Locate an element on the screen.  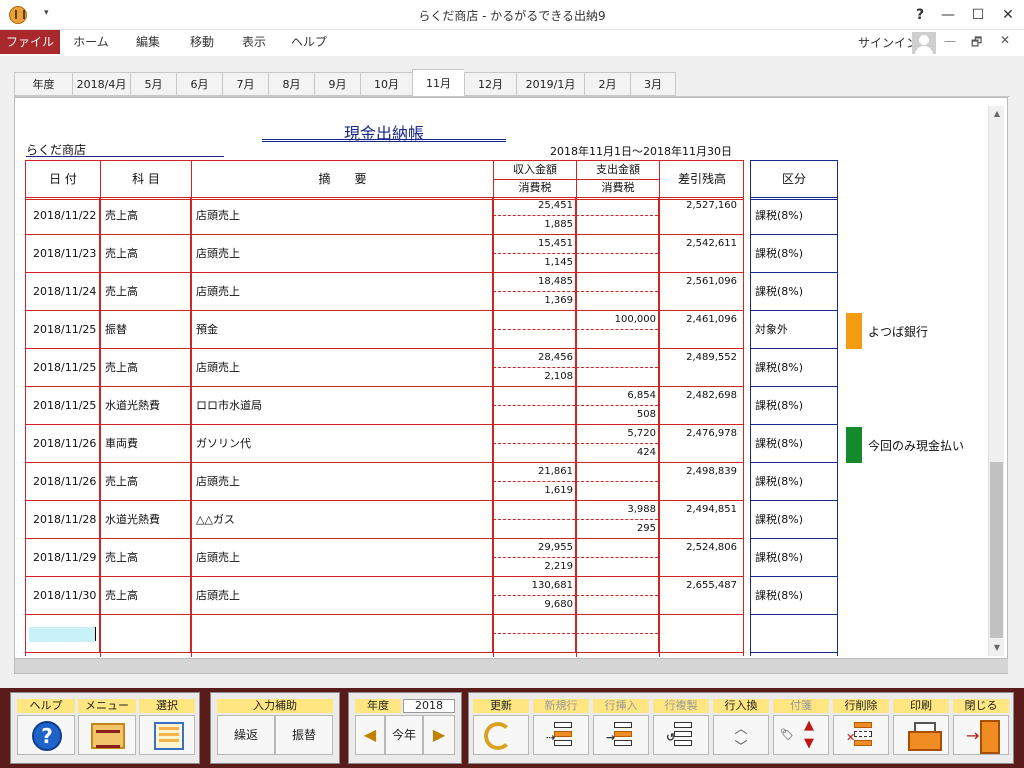
avatar is located at coordinates (924, 43).